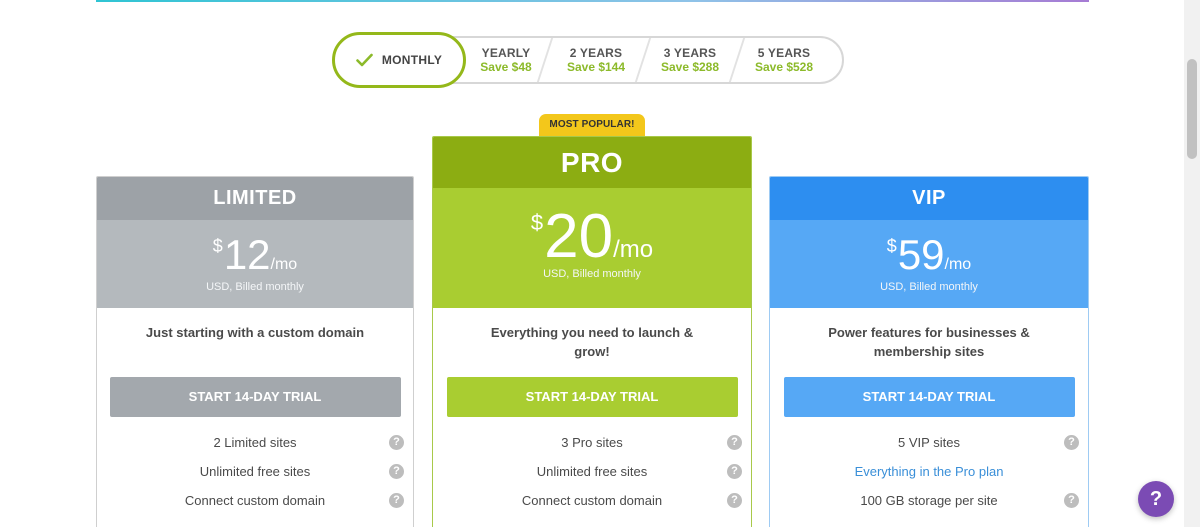 The image size is (1200, 527). I want to click on billing-option-save: Save $288, so click(690, 67).